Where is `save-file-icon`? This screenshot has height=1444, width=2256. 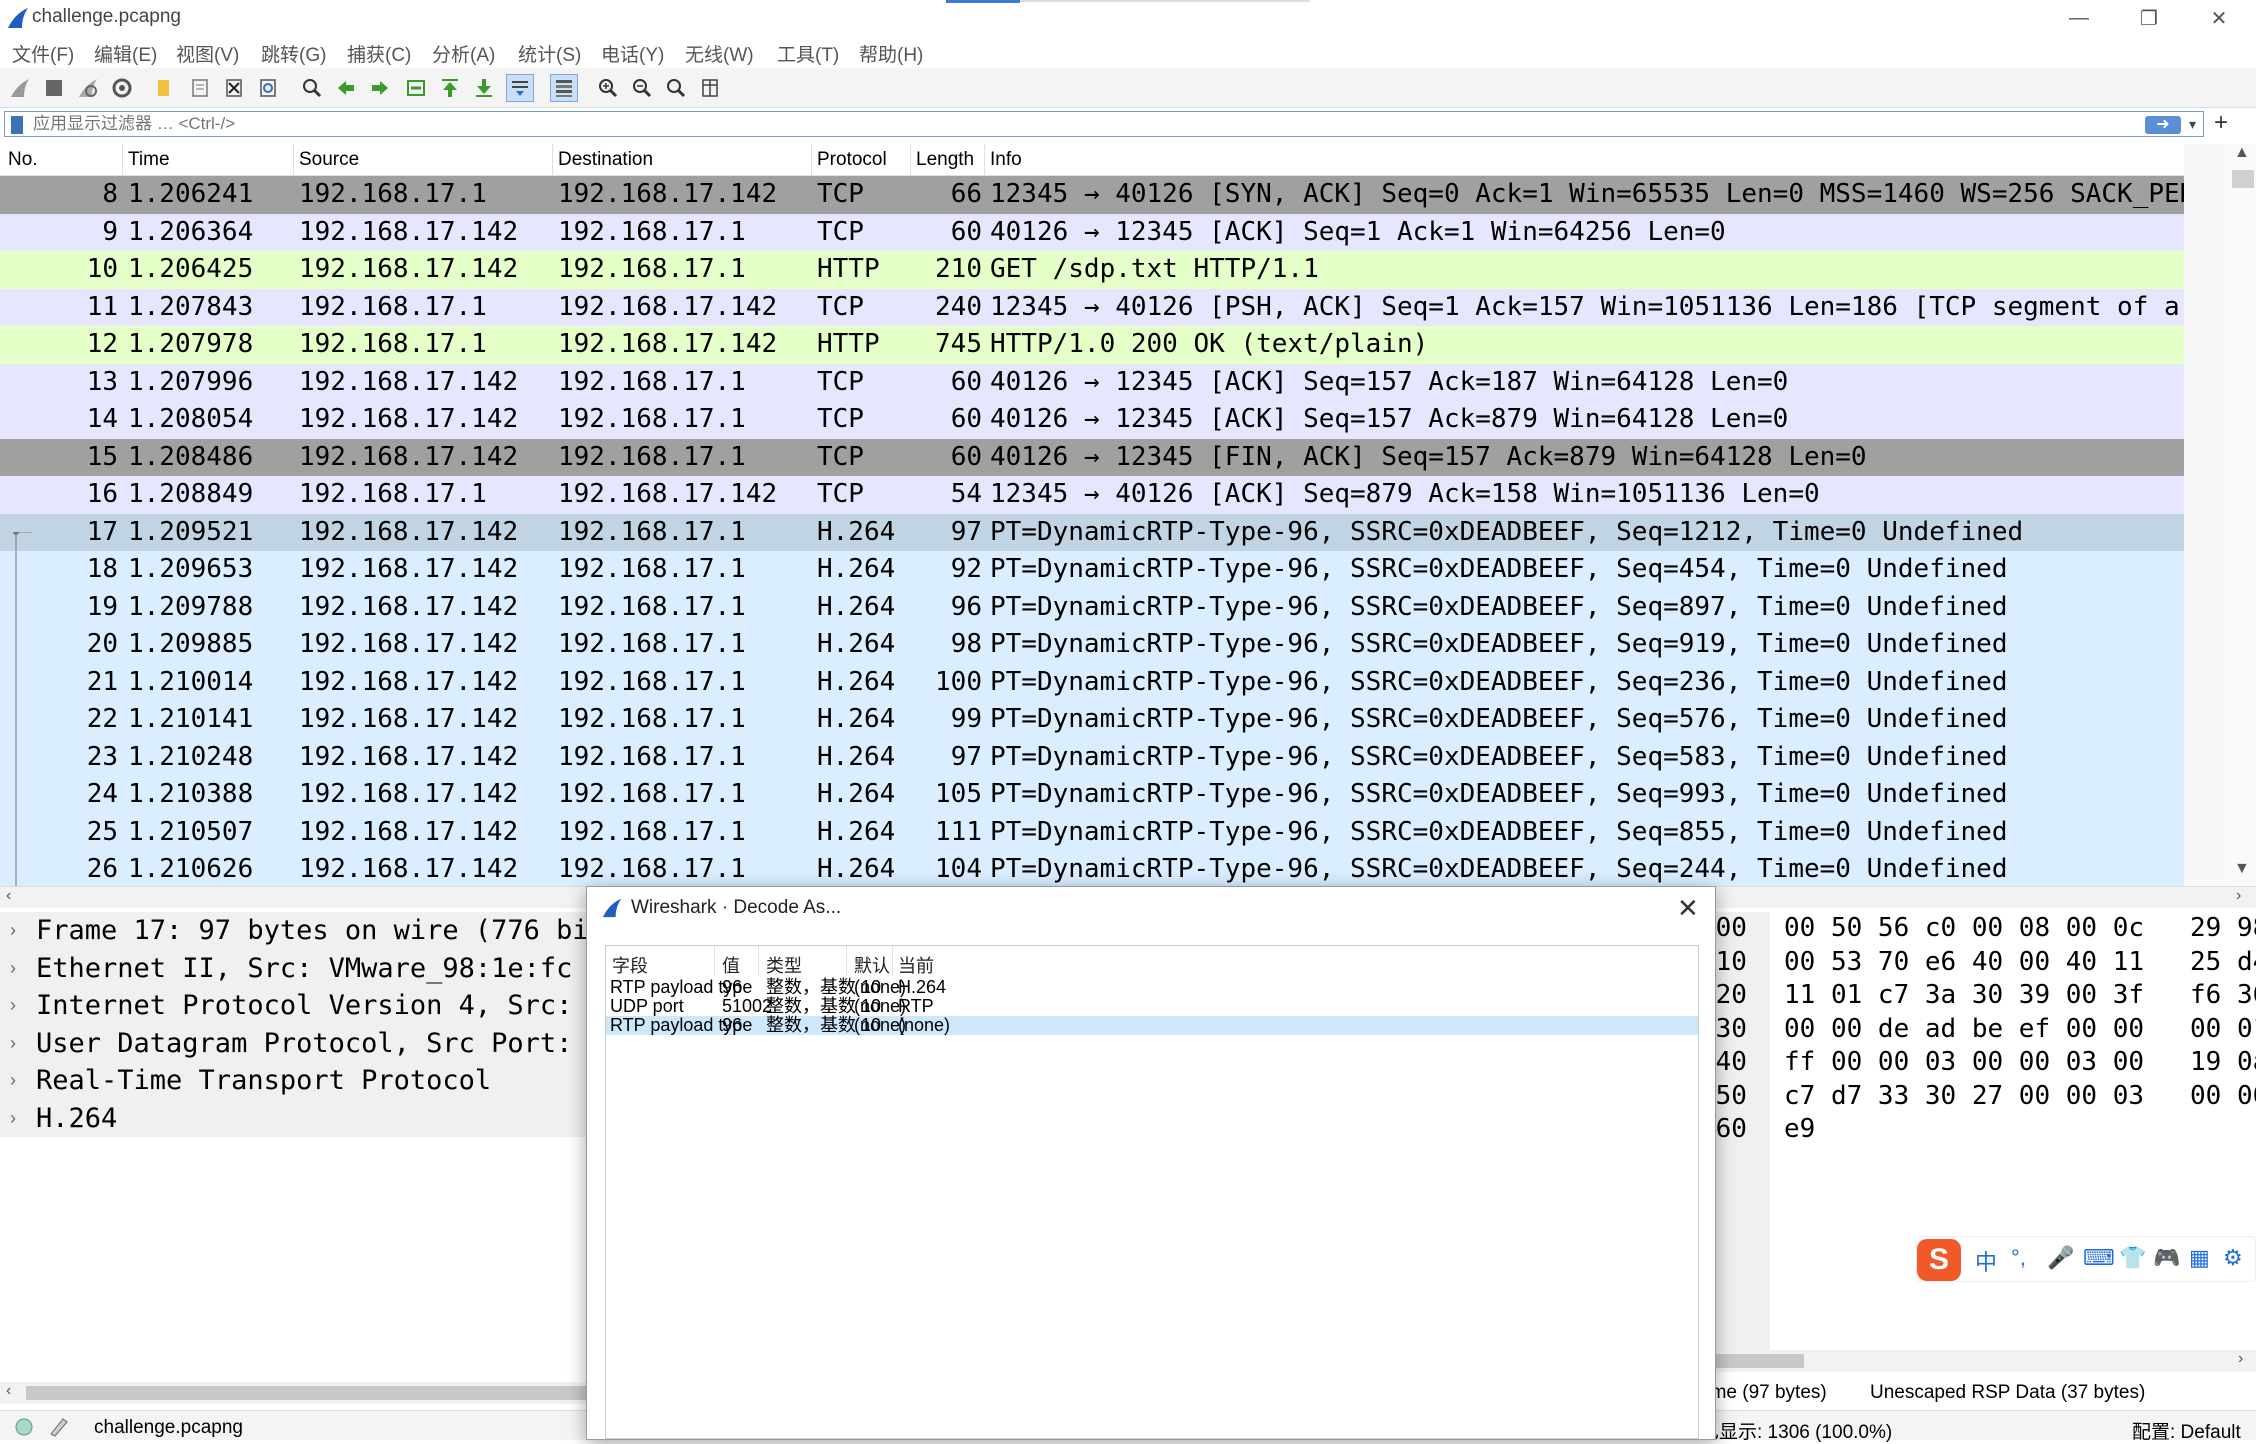 save-file-icon is located at coordinates (200, 88).